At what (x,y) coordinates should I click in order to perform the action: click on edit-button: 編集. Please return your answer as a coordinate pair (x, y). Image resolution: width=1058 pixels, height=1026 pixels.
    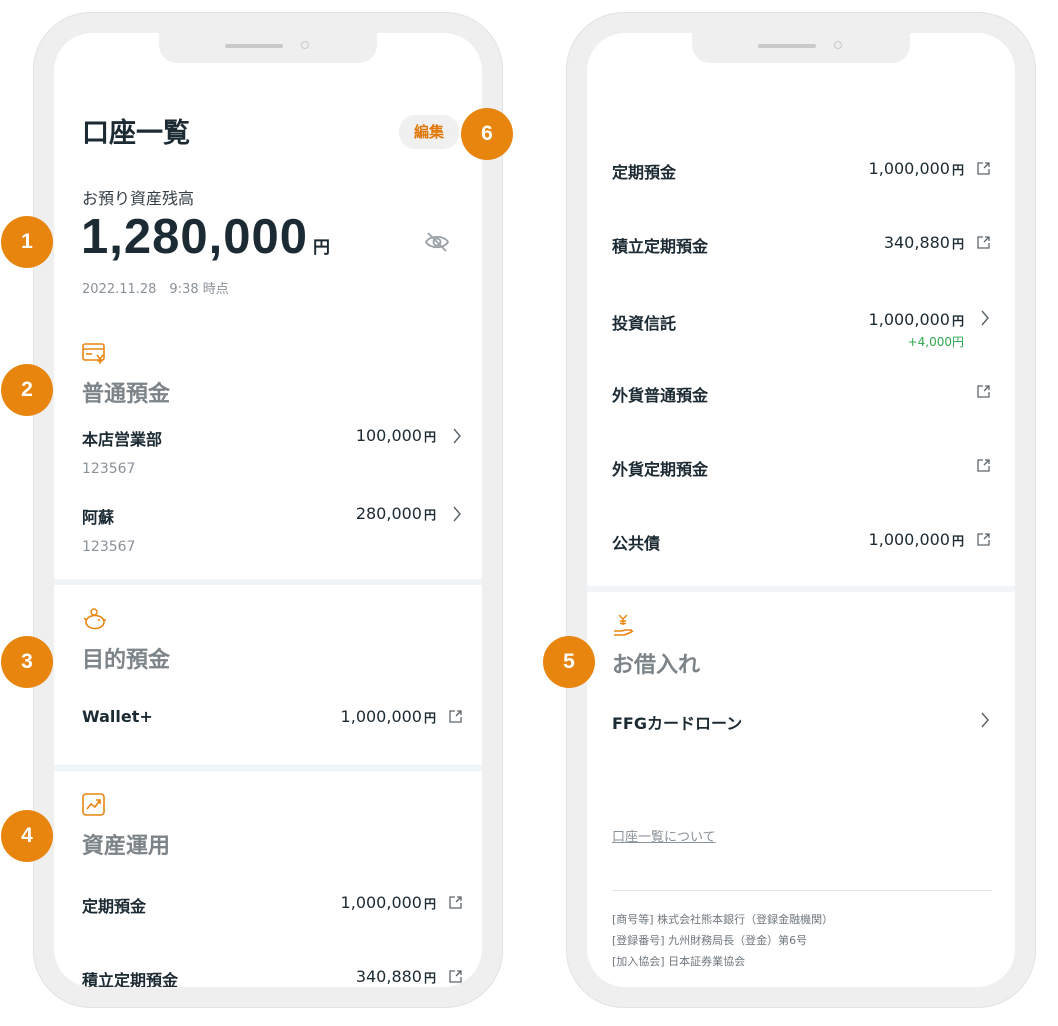
    Looking at the image, I should click on (429, 132).